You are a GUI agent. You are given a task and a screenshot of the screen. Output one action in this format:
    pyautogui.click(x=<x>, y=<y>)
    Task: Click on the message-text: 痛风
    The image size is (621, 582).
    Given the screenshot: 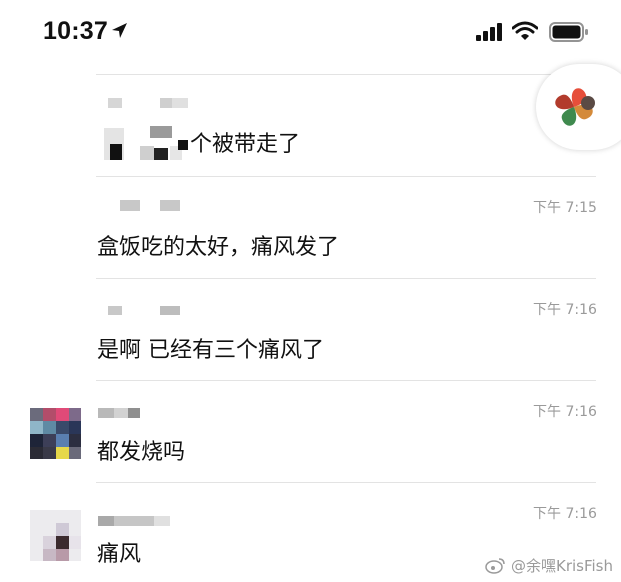 What is the action you would take?
    pyautogui.click(x=119, y=554)
    